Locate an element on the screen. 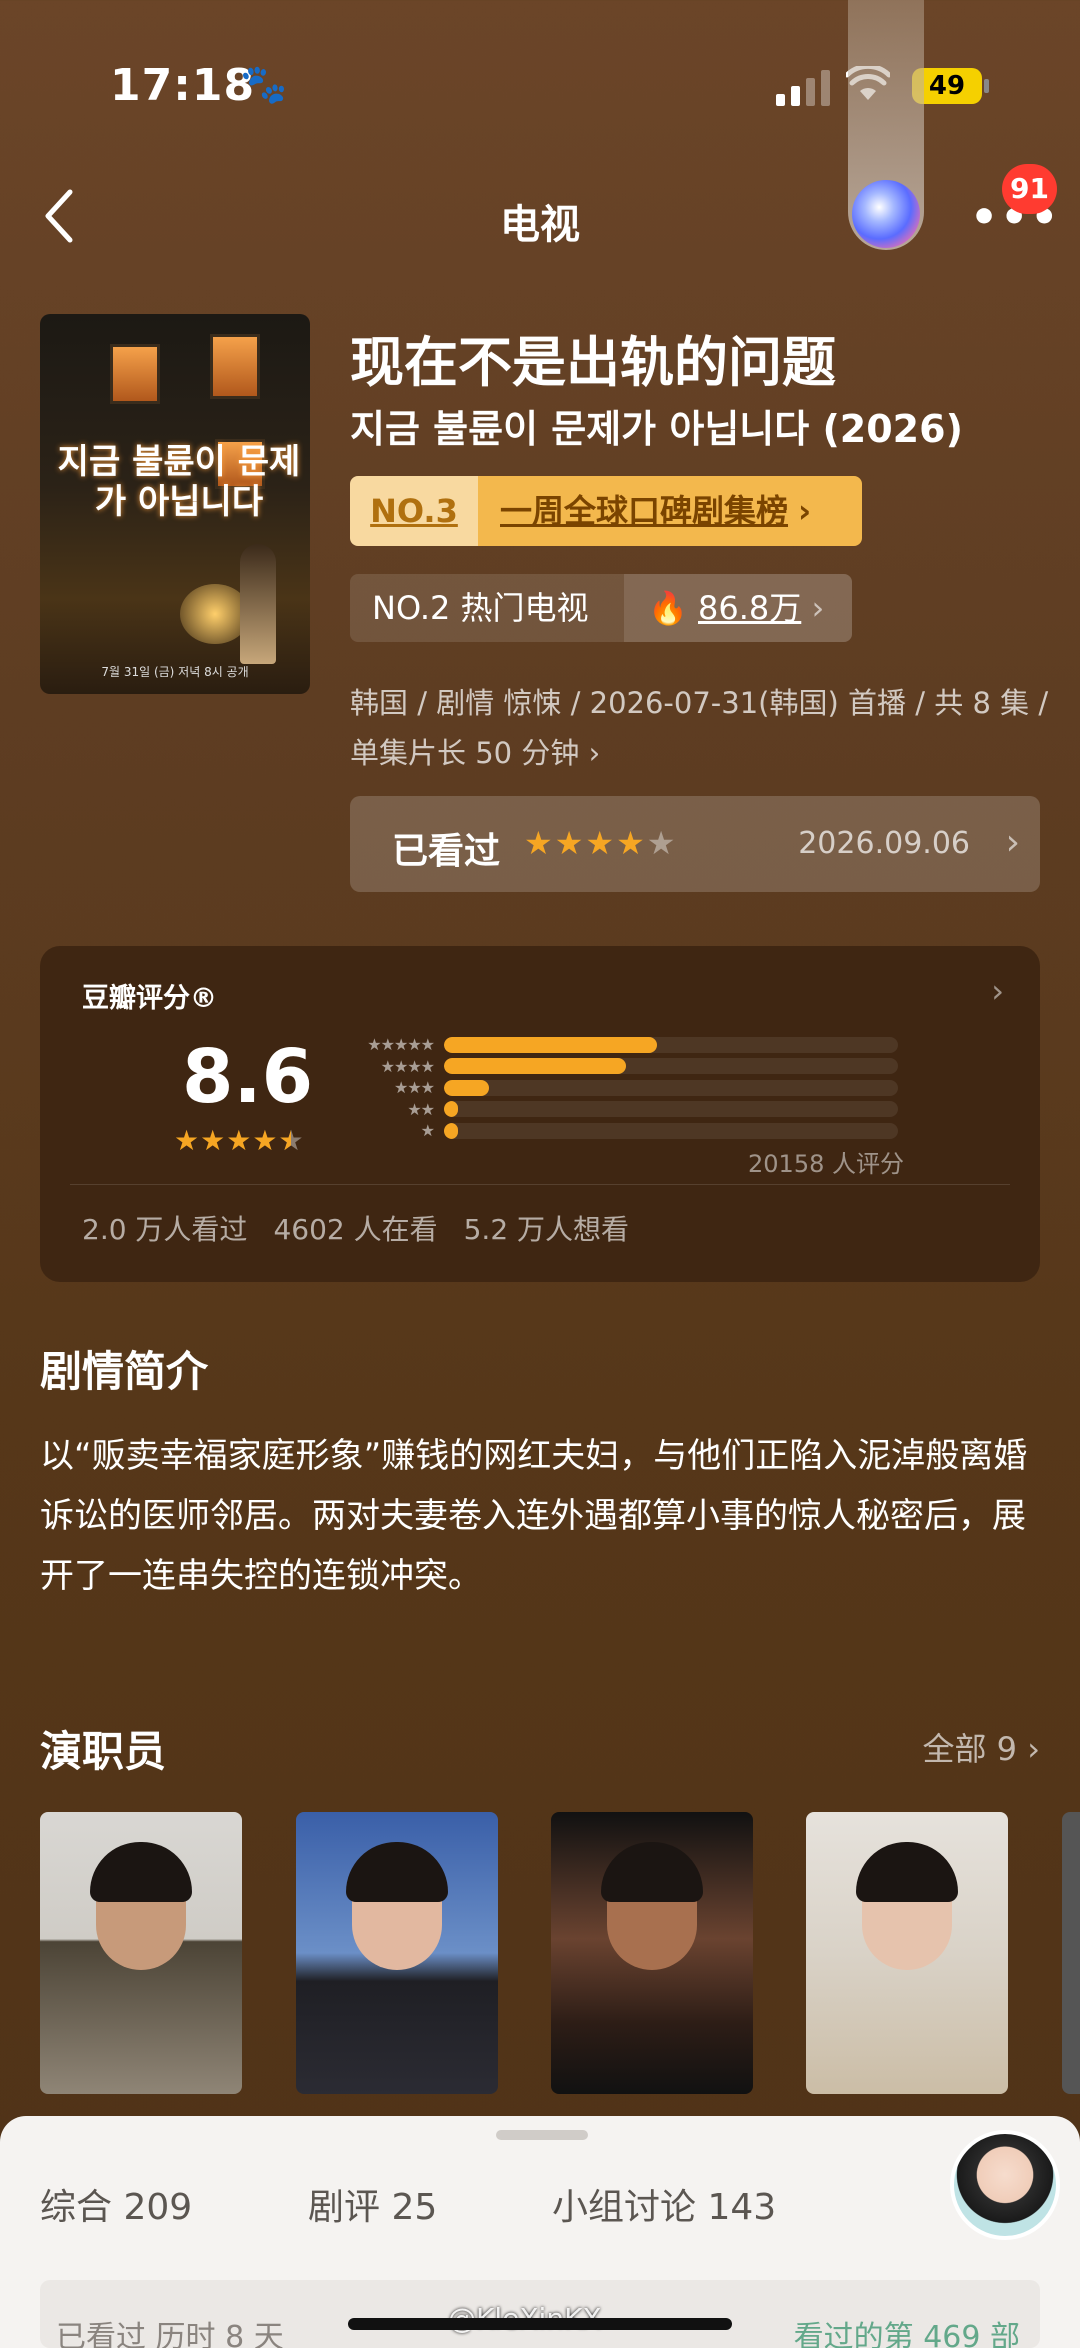 This screenshot has height=2348, width=1080. watching-count: 4602 人在看 is located at coordinates (355, 1229).